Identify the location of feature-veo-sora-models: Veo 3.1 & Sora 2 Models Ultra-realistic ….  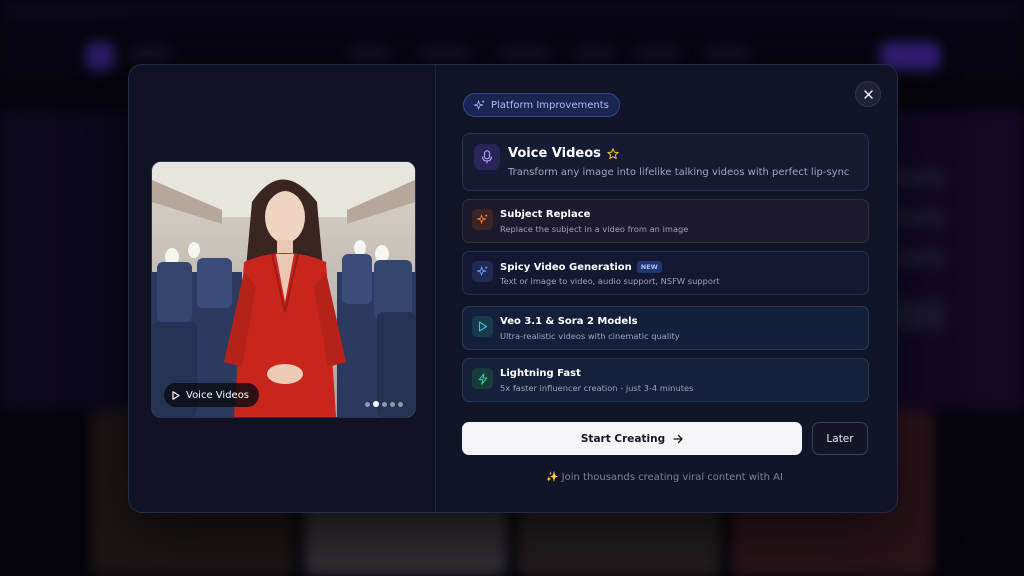
(665, 328).